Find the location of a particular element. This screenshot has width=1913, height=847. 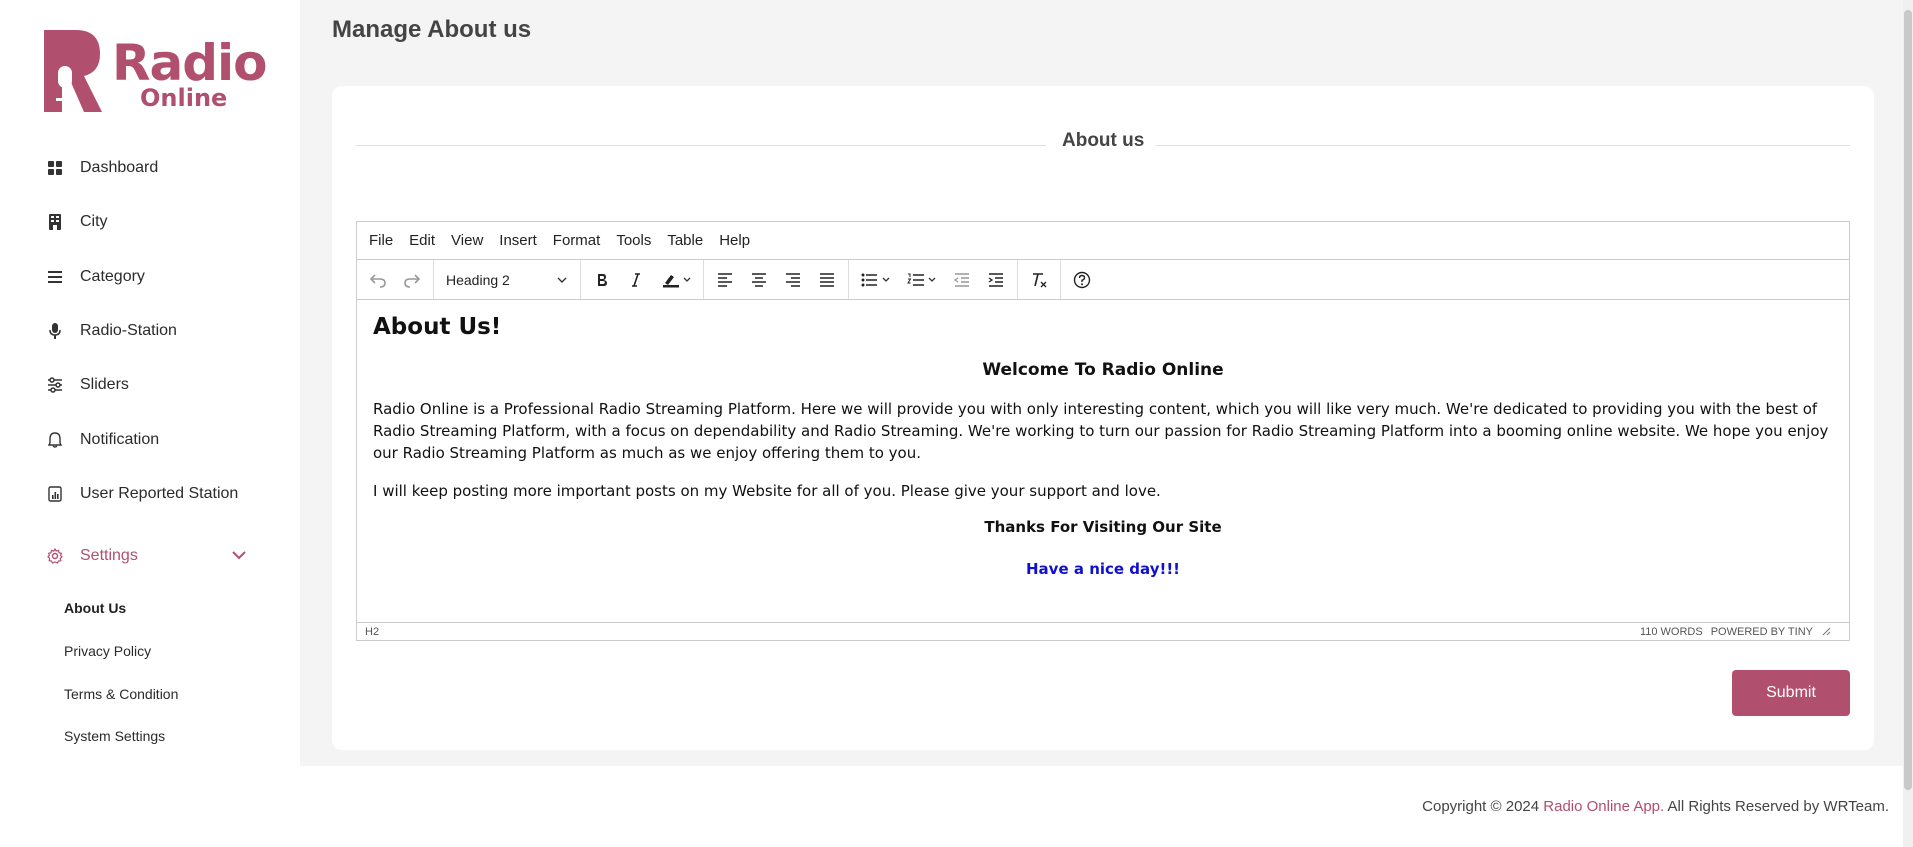

menu-help: Help is located at coordinates (734, 240).